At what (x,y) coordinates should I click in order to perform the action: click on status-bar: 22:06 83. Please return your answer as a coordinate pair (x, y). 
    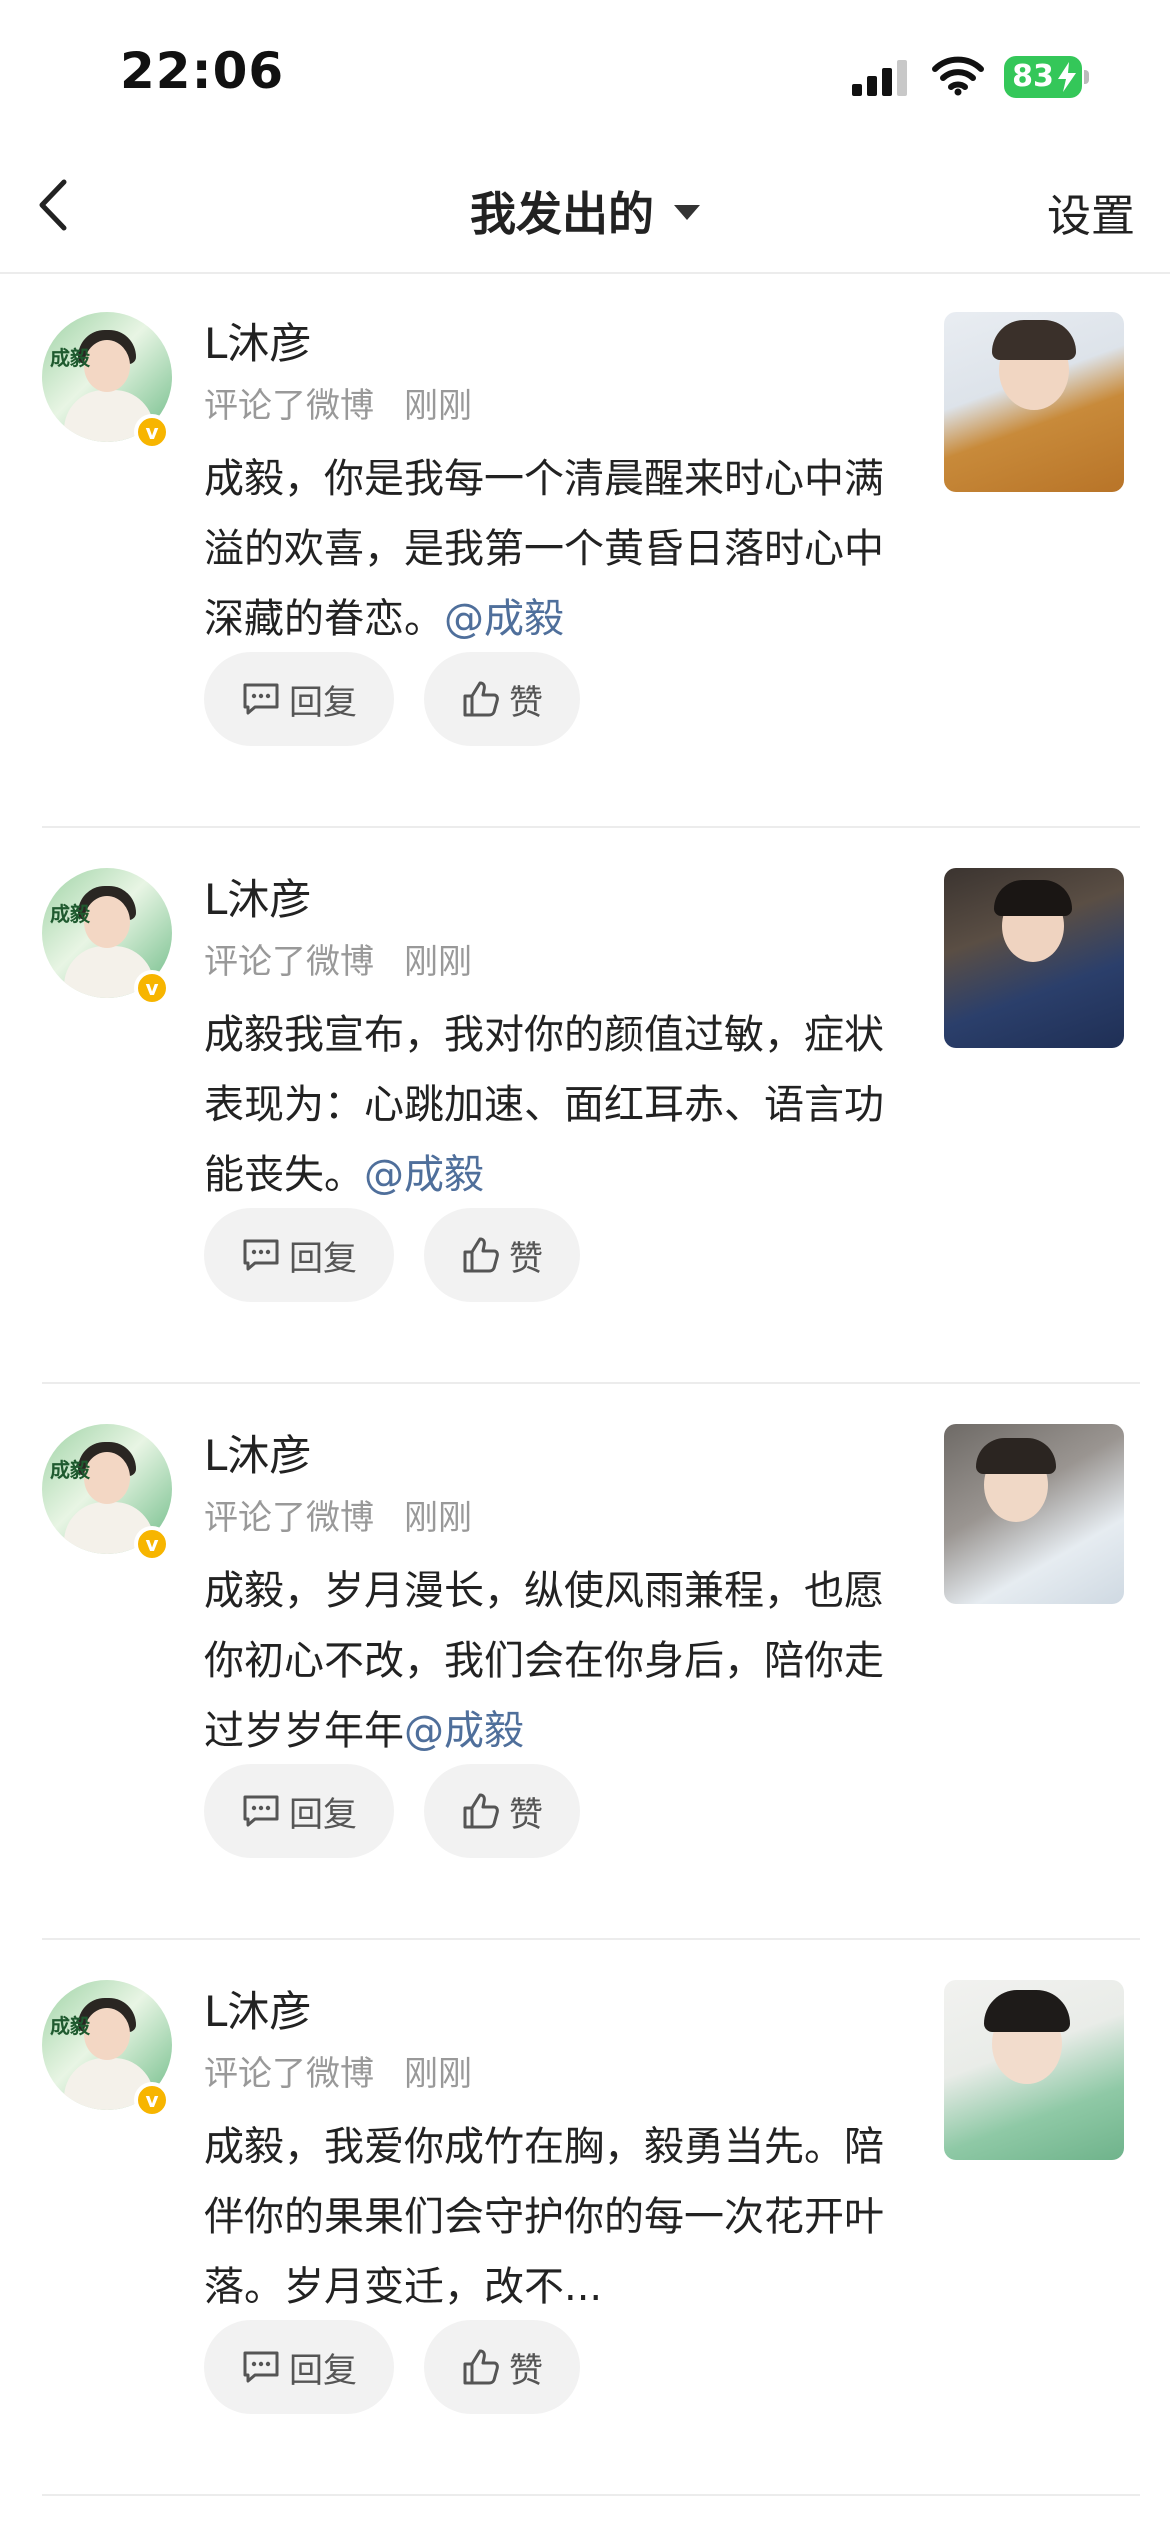
    Looking at the image, I should click on (585, 75).